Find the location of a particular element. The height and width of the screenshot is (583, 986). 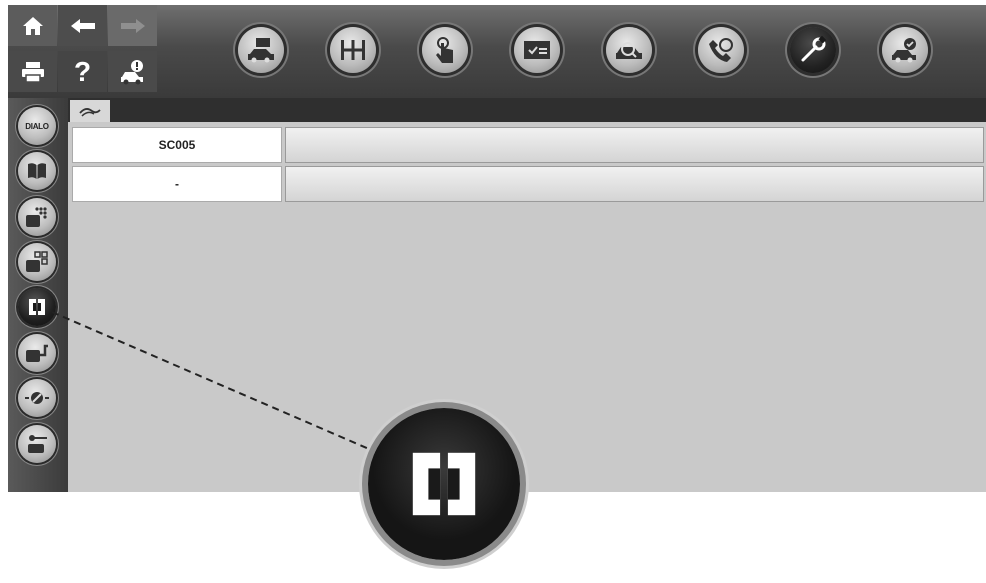

connector-icon is located at coordinates (444, 484).